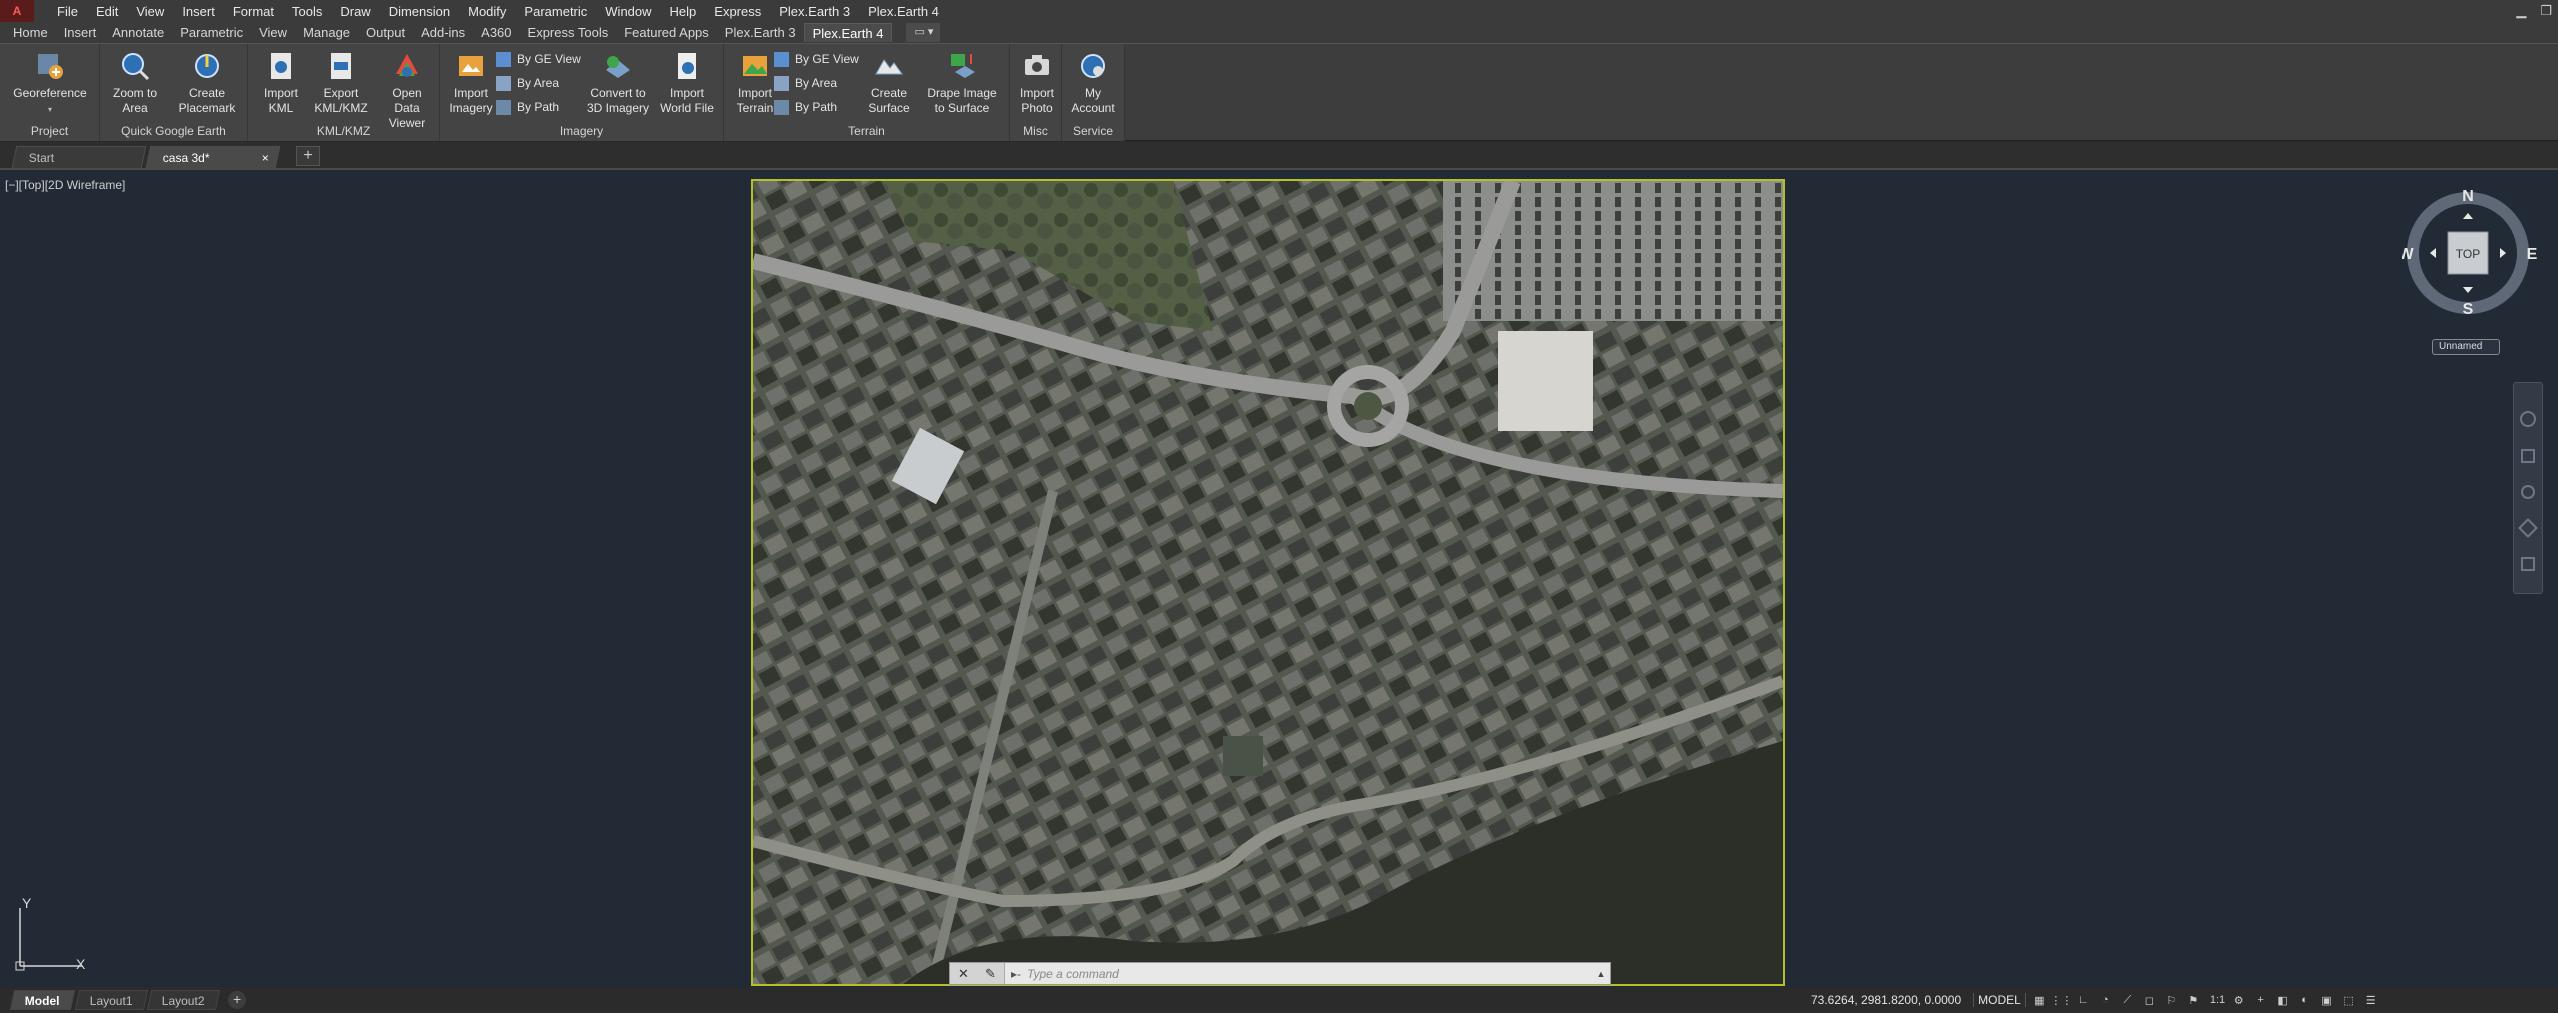  Describe the element at coordinates (213, 157) in the screenshot. I see `file-tab-casa-3d: casa 3d* ×` at that location.